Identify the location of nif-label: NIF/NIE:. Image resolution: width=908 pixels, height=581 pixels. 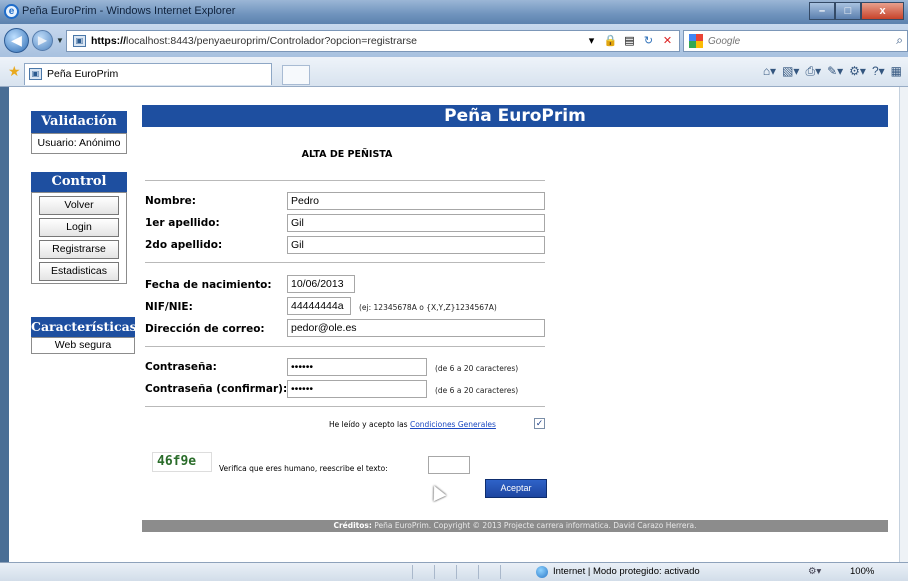
(169, 307).